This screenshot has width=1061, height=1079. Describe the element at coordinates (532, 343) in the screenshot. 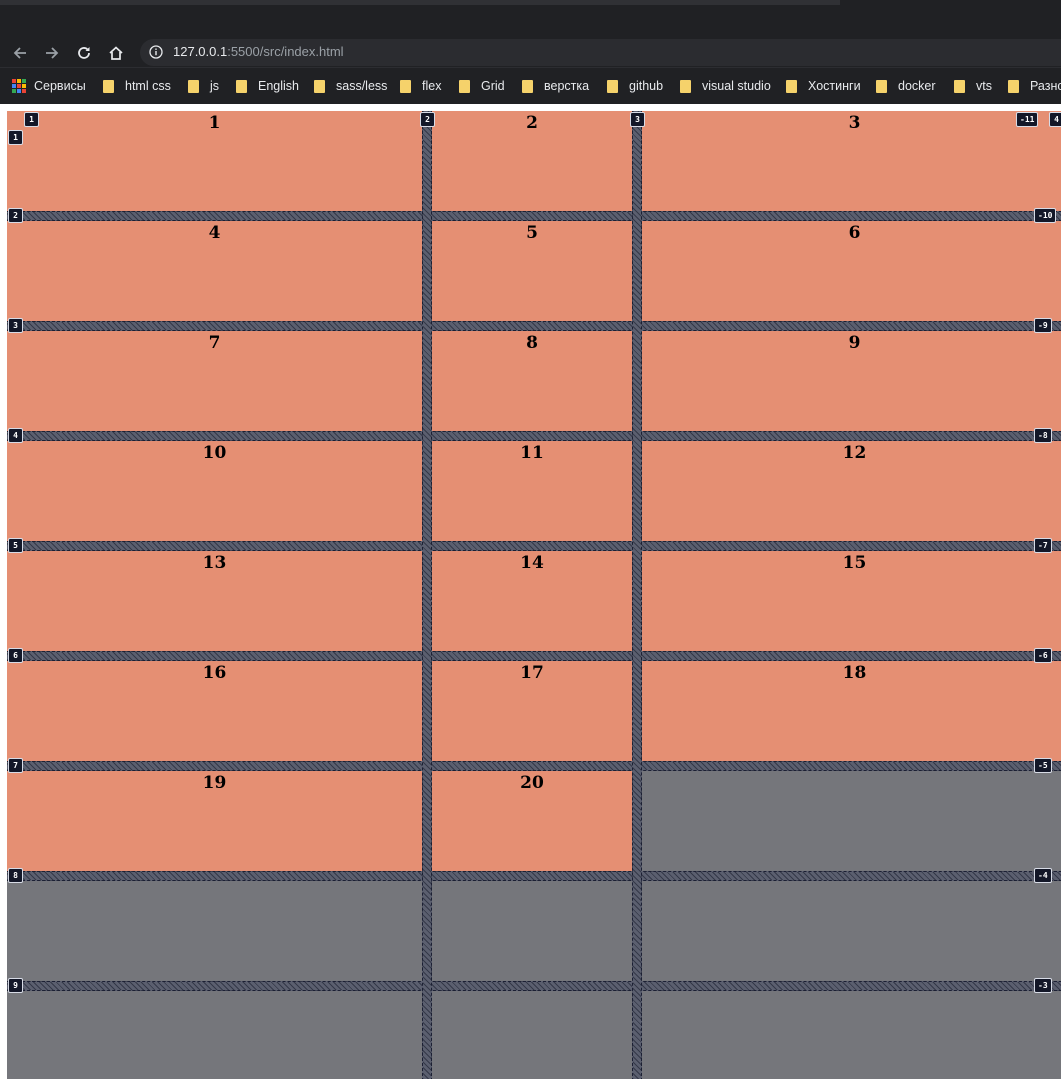

I see `grid-item-number: 8` at that location.